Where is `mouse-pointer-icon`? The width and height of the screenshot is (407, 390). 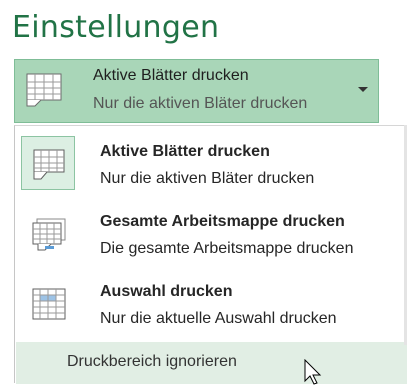
mouse-pointer-icon is located at coordinates (324, 374).